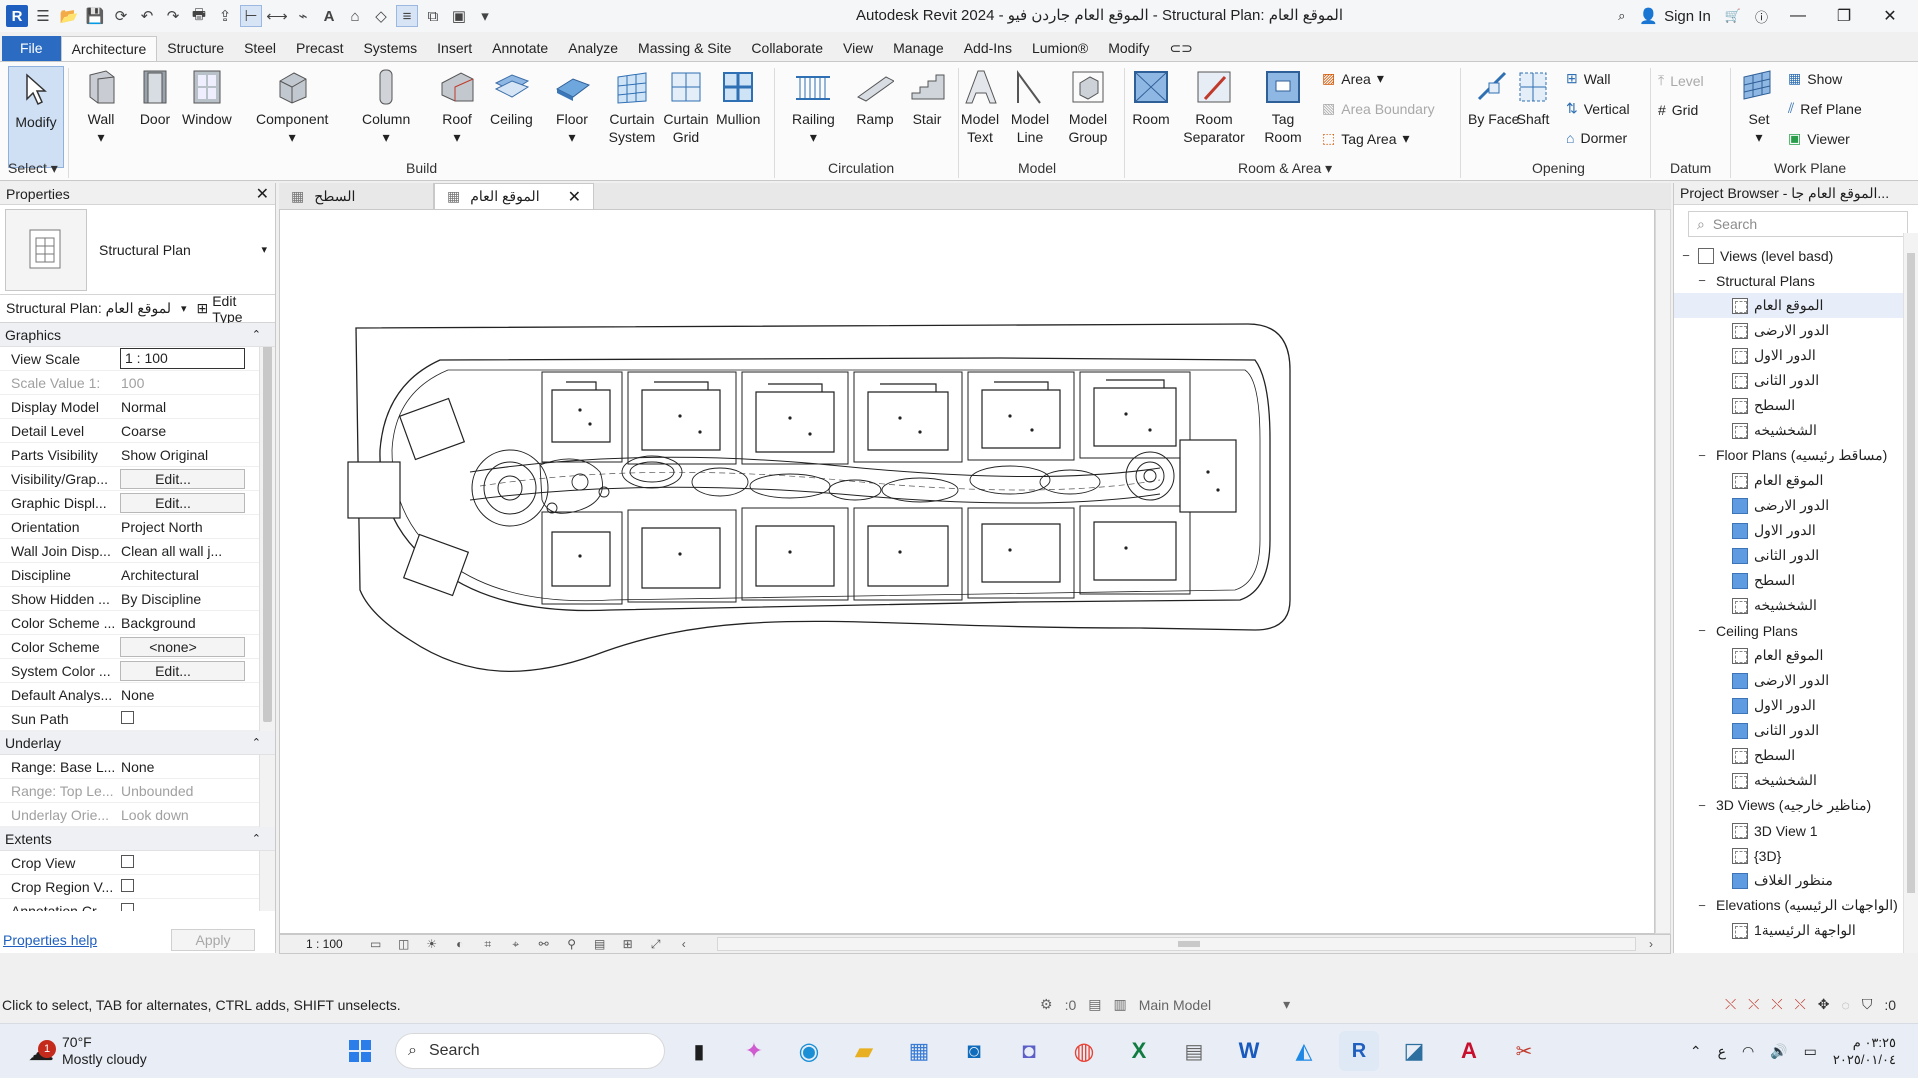 This screenshot has width=1918, height=1078. Describe the element at coordinates (109, 48) in the screenshot. I see `ribbon-tab-architecture: Architecture` at that location.